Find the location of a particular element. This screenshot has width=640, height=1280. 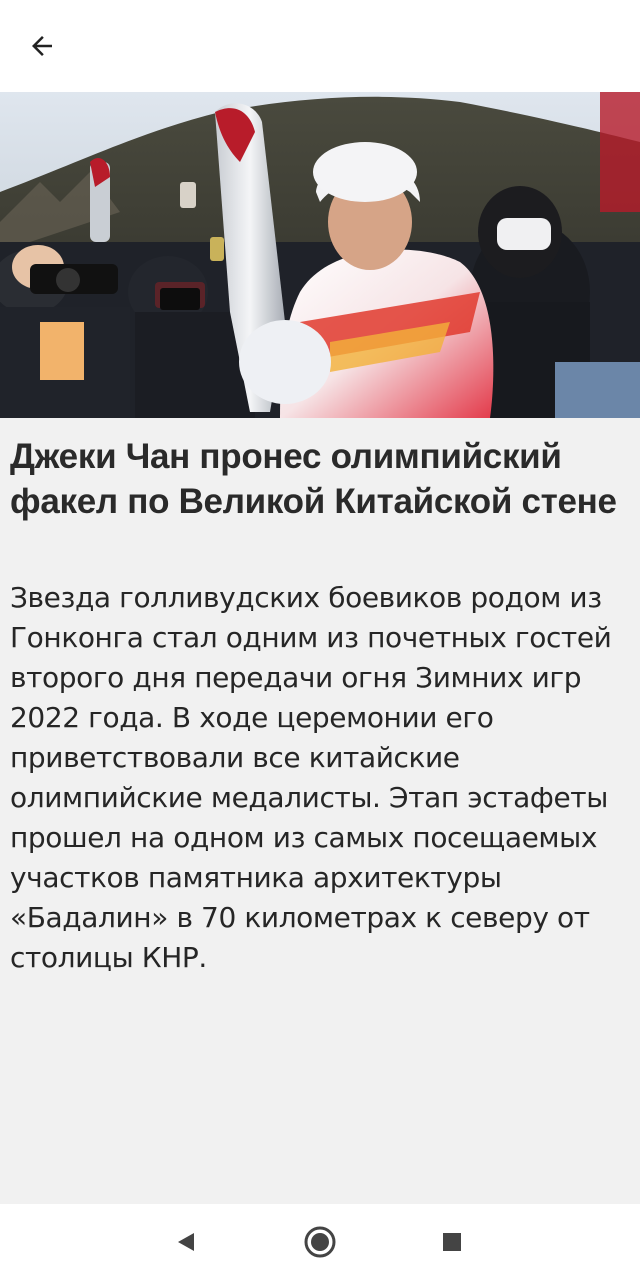

circle-home-icon is located at coordinates (320, 1242).